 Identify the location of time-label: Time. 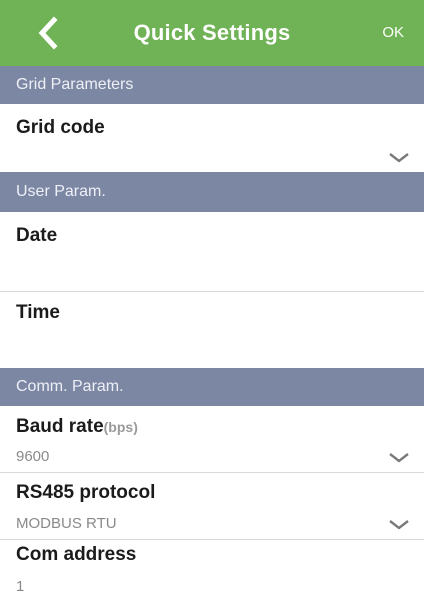
(38, 312).